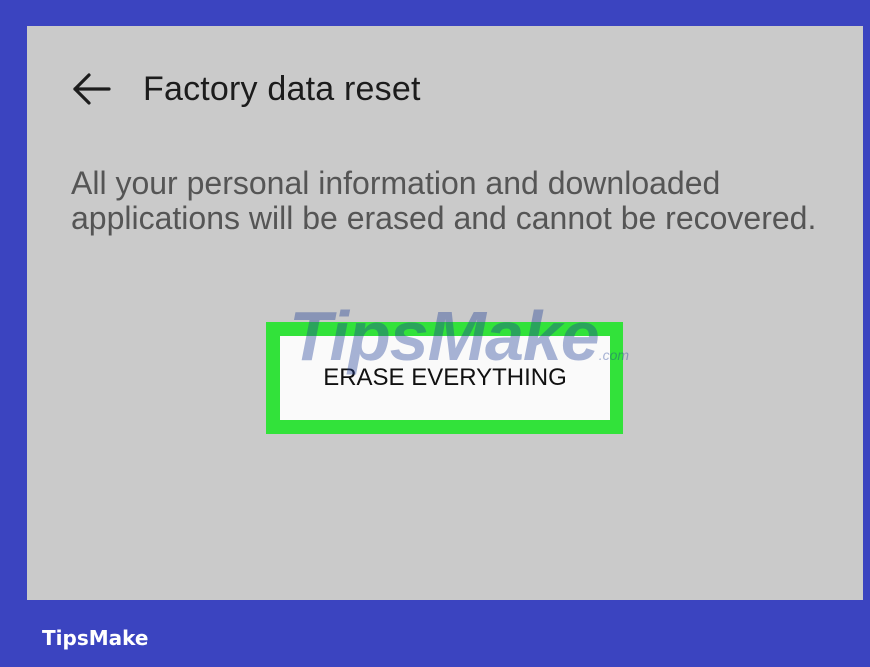 Image resolution: width=870 pixels, height=667 pixels. I want to click on app-toolbar: Factory data reset, so click(245, 89).